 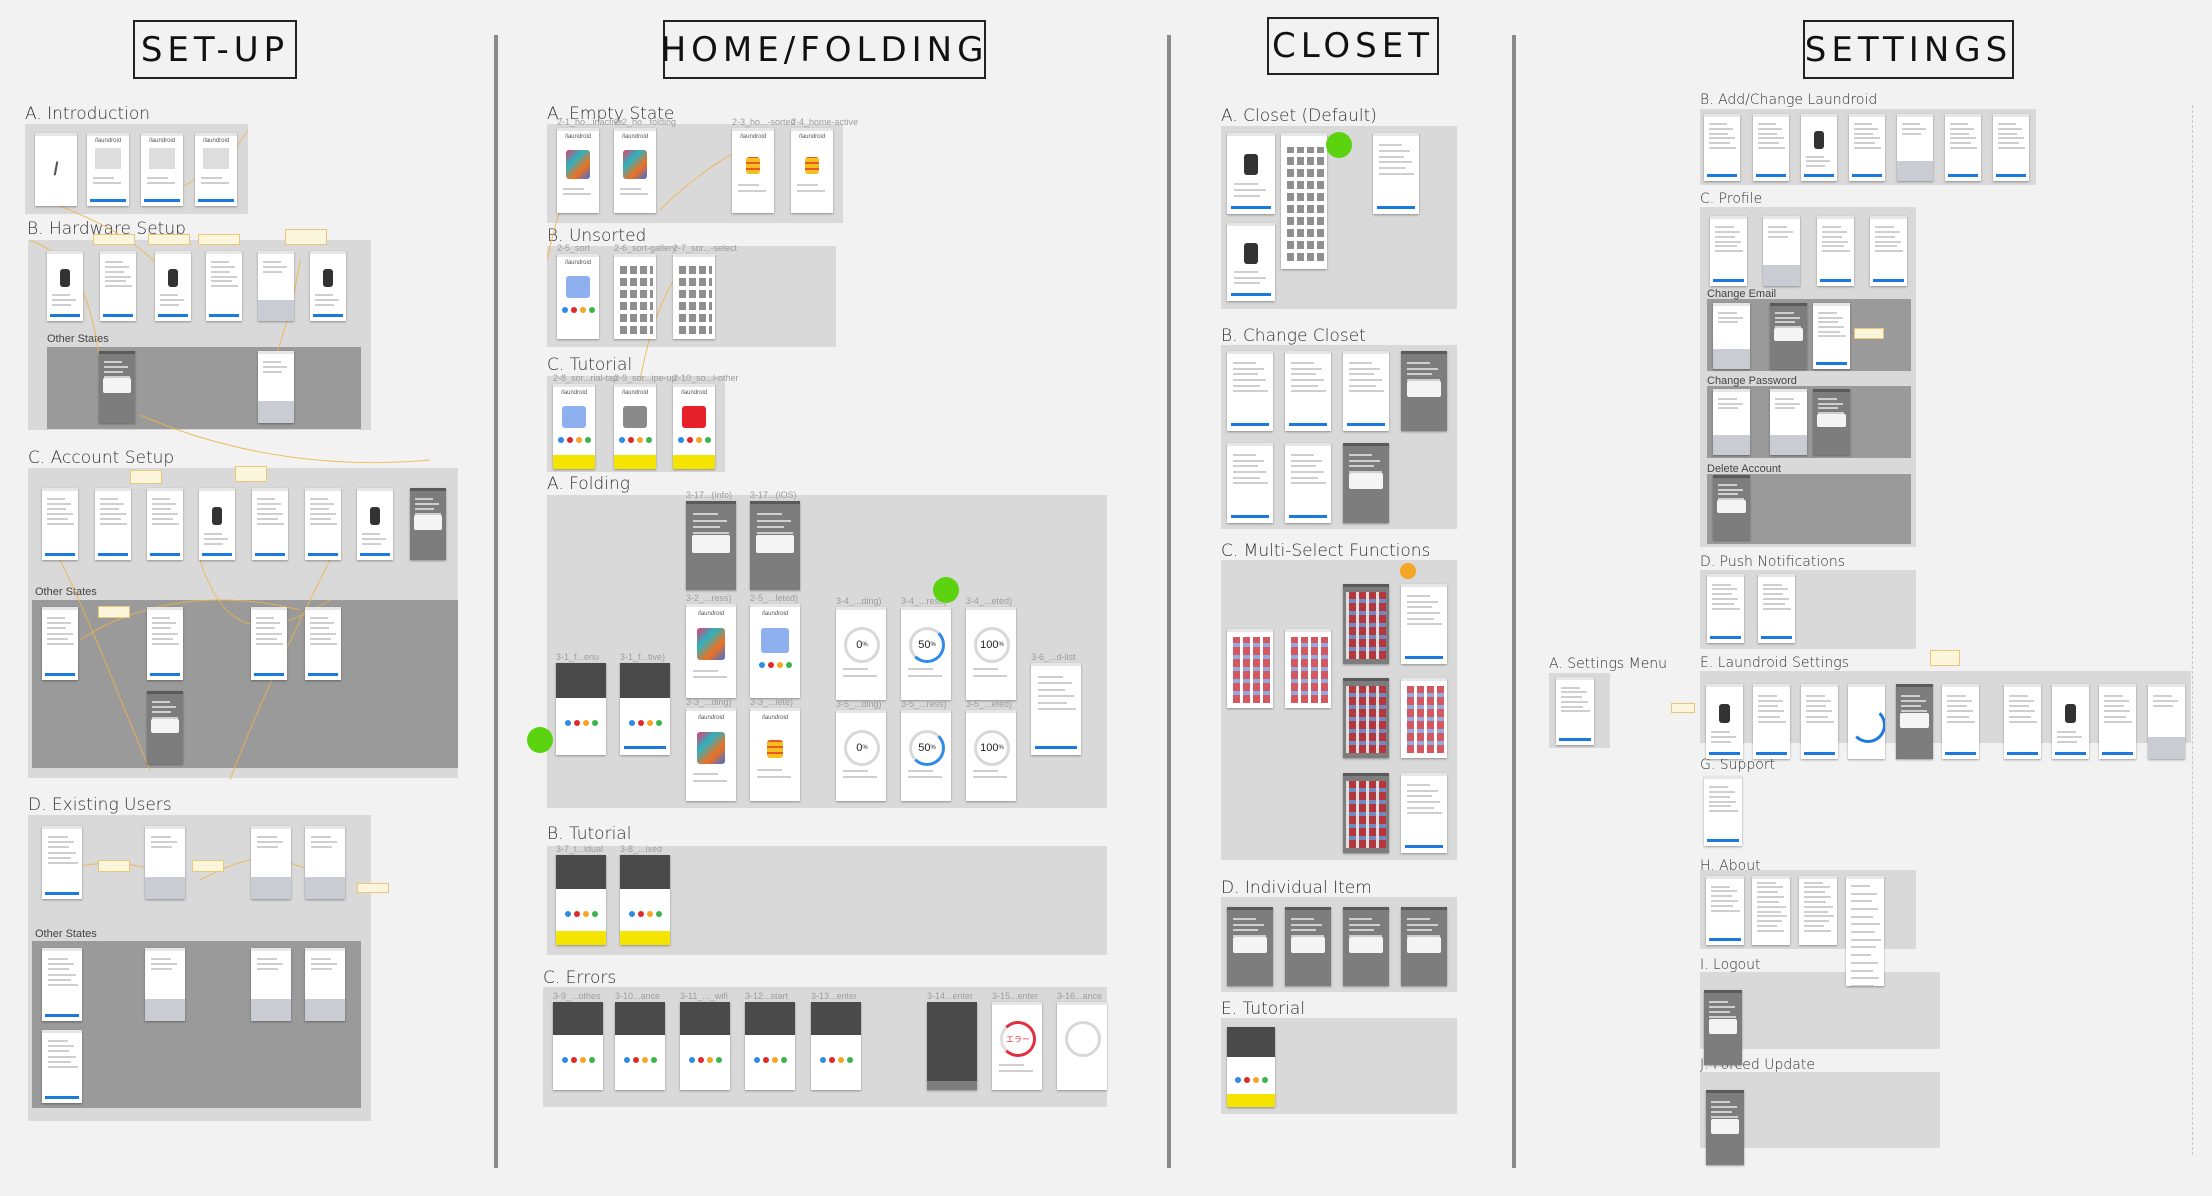 I want to click on orange-marker, so click(x=1408, y=571).